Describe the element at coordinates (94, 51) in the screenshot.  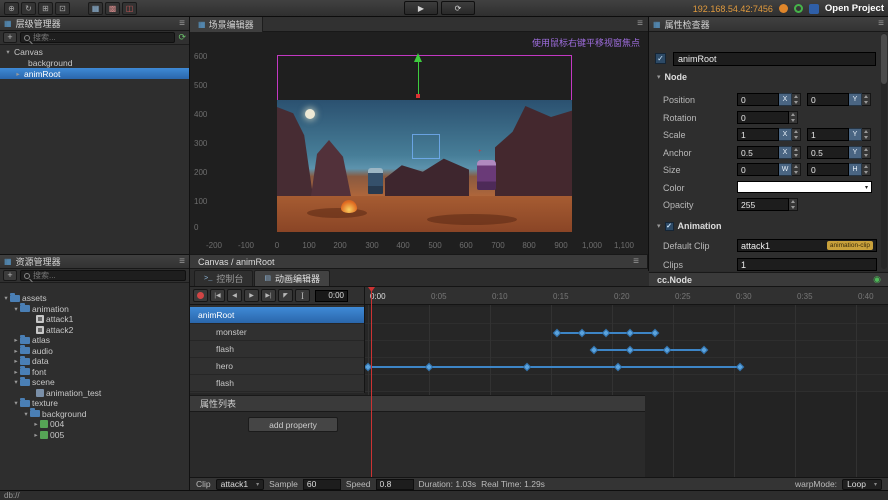
I see `hierarchy-node-canvas: ▾ Canvas` at that location.